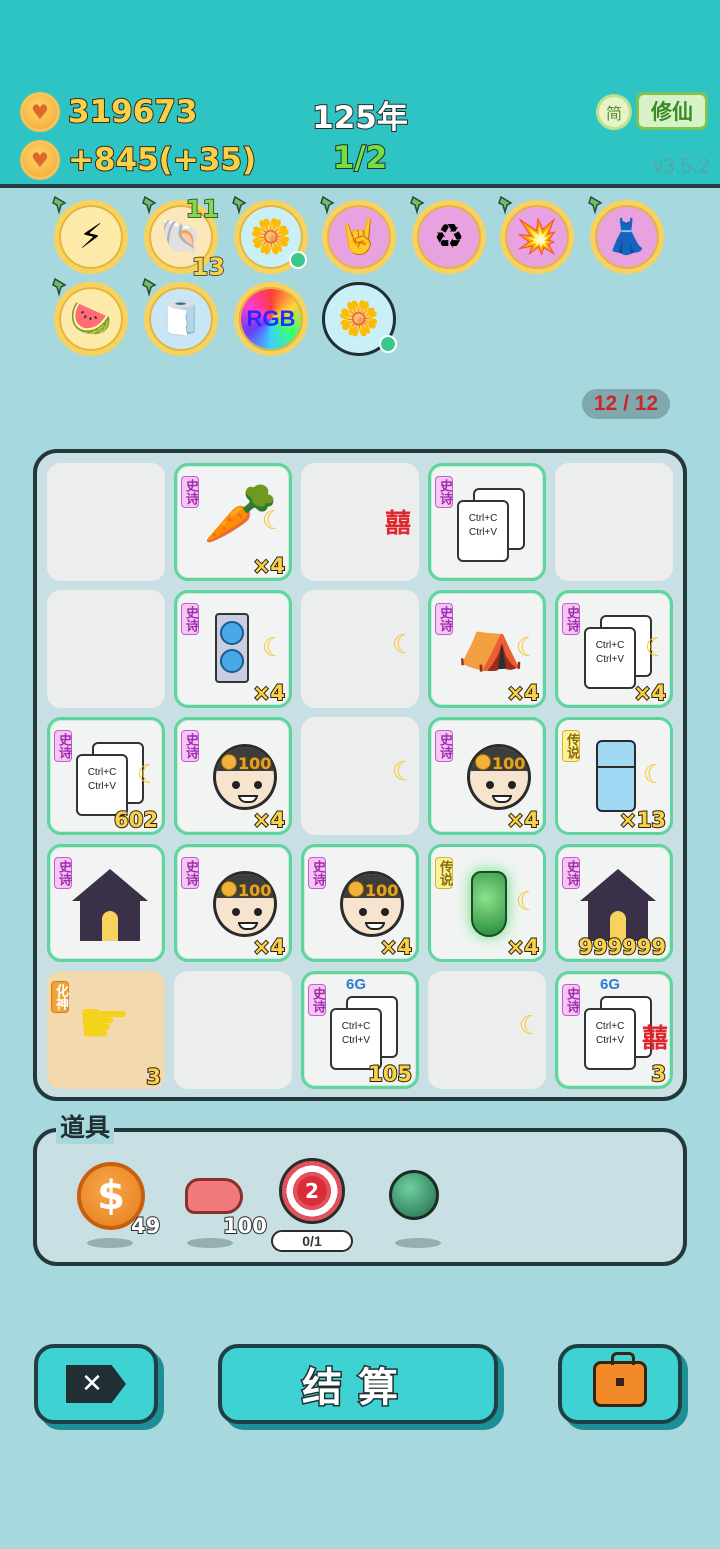 This screenshot has width=720, height=1549. I want to click on target-number: 2, so click(312, 1191).